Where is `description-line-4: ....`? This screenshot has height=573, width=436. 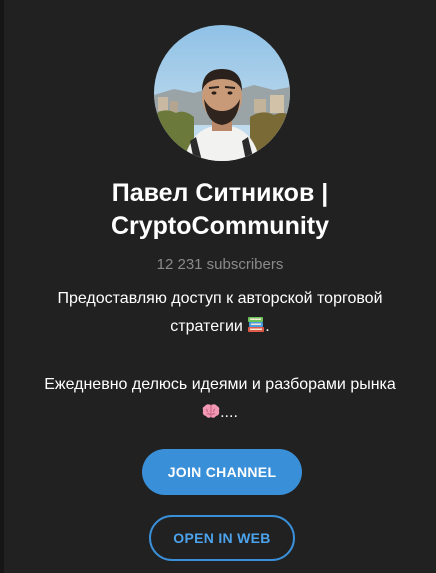
description-line-4: .... is located at coordinates (220, 414).